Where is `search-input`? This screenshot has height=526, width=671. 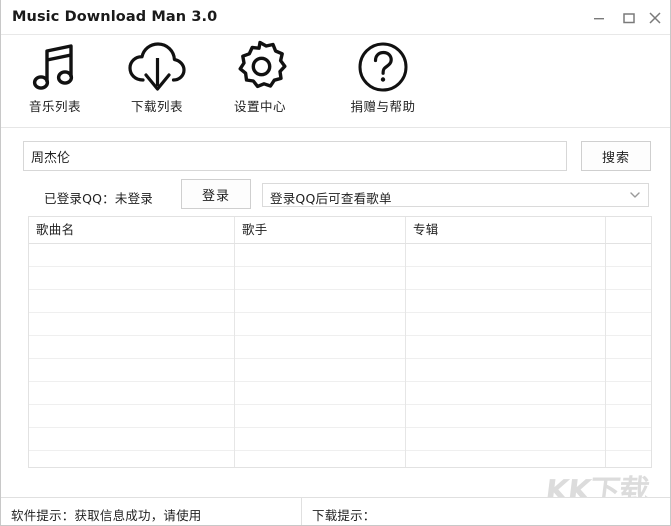
search-input is located at coordinates (295, 156).